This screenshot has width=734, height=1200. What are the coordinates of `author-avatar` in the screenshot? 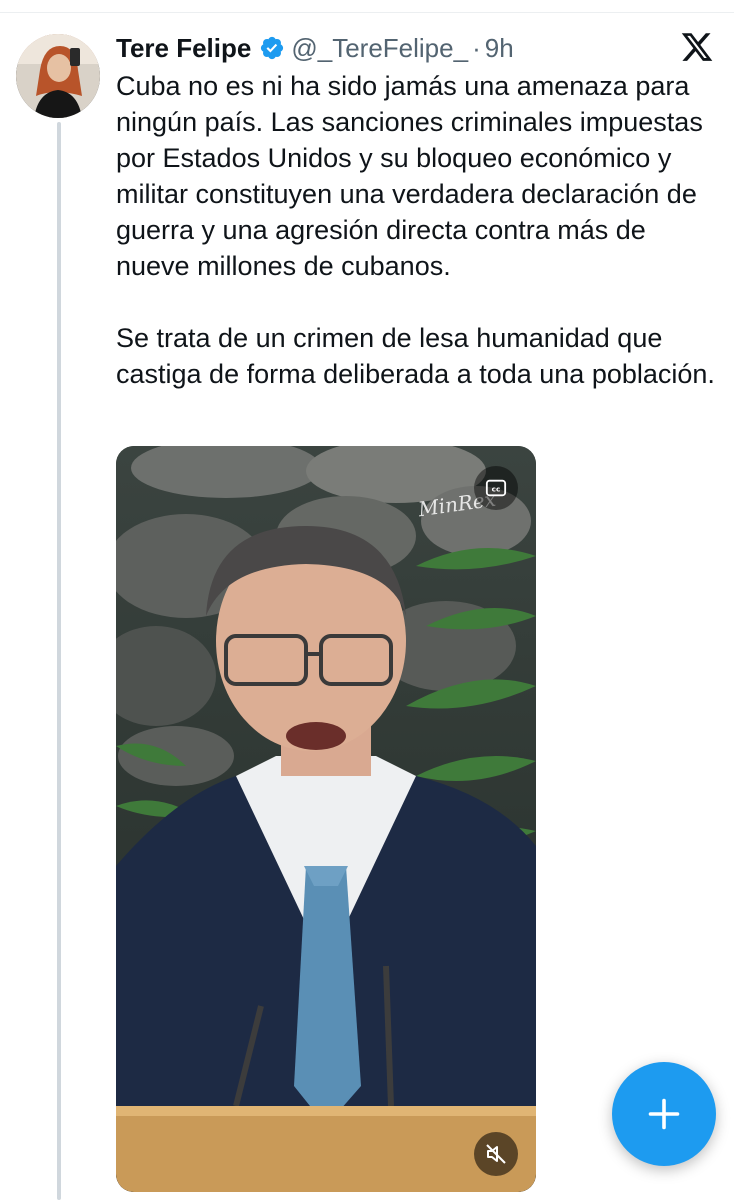 It's located at (58, 76).